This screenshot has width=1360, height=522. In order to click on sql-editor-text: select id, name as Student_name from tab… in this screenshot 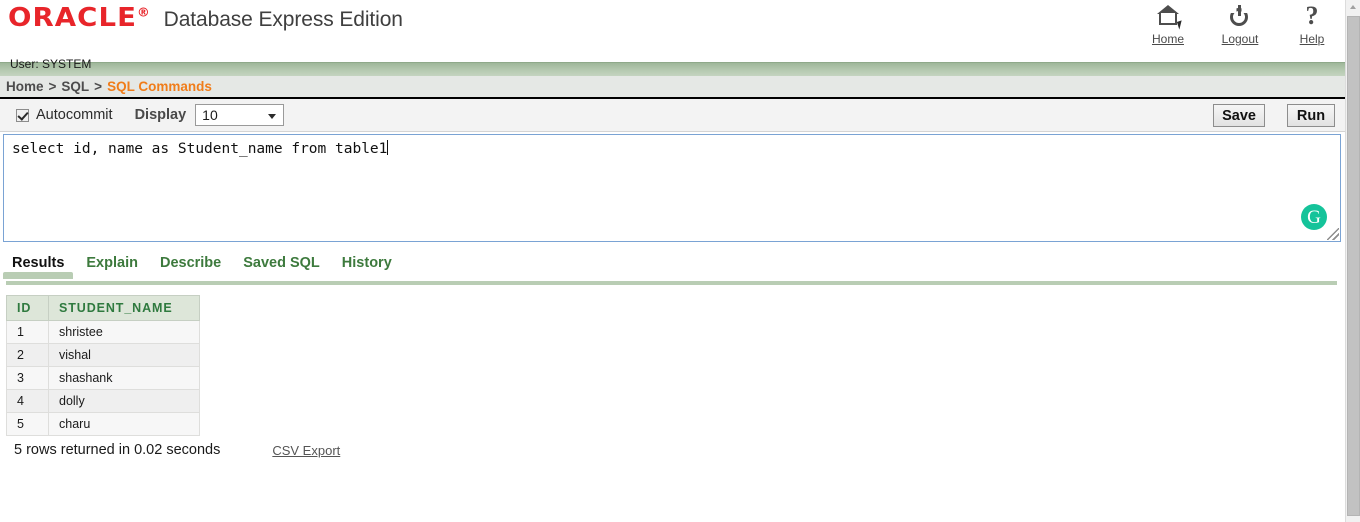, I will do `click(200, 149)`.